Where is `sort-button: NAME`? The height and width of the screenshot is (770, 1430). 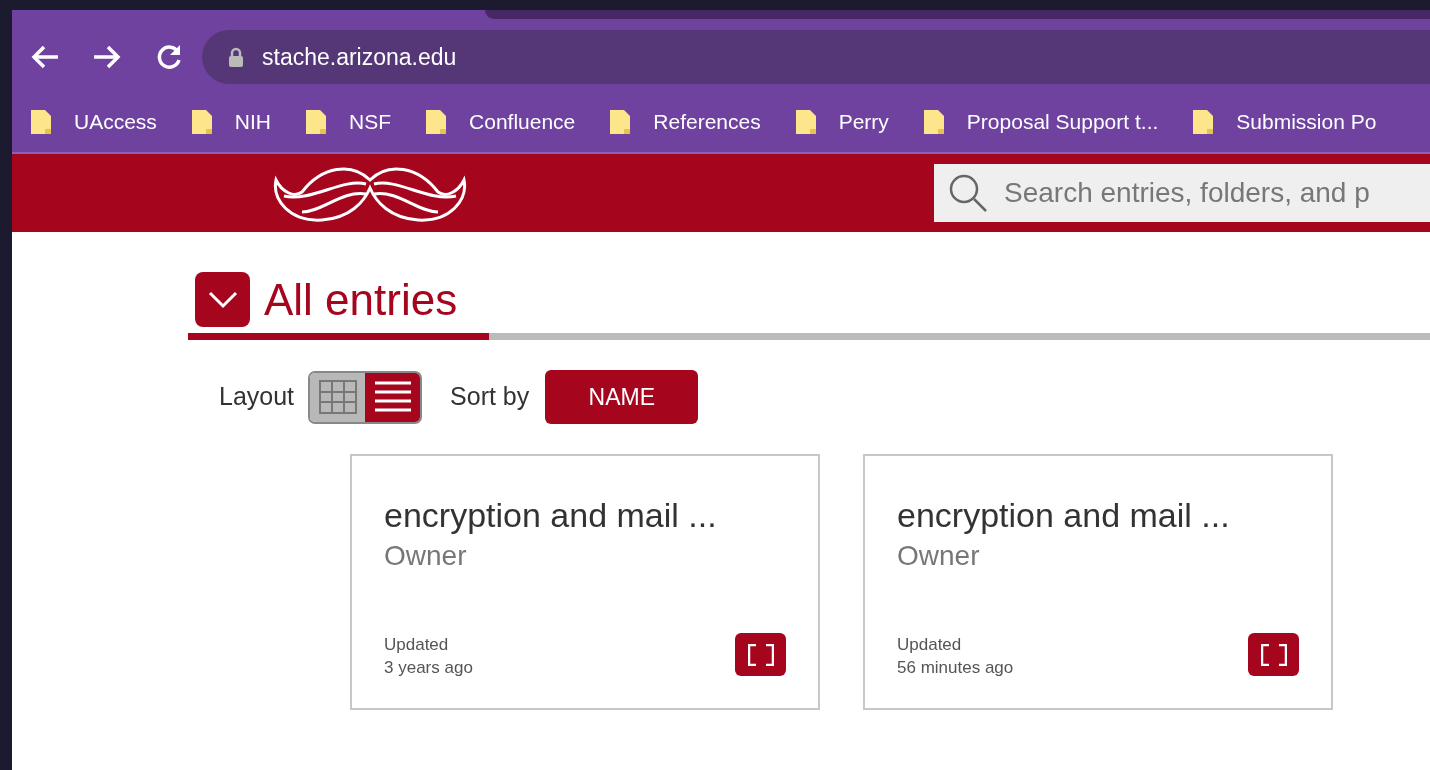
sort-button: NAME is located at coordinates (622, 397).